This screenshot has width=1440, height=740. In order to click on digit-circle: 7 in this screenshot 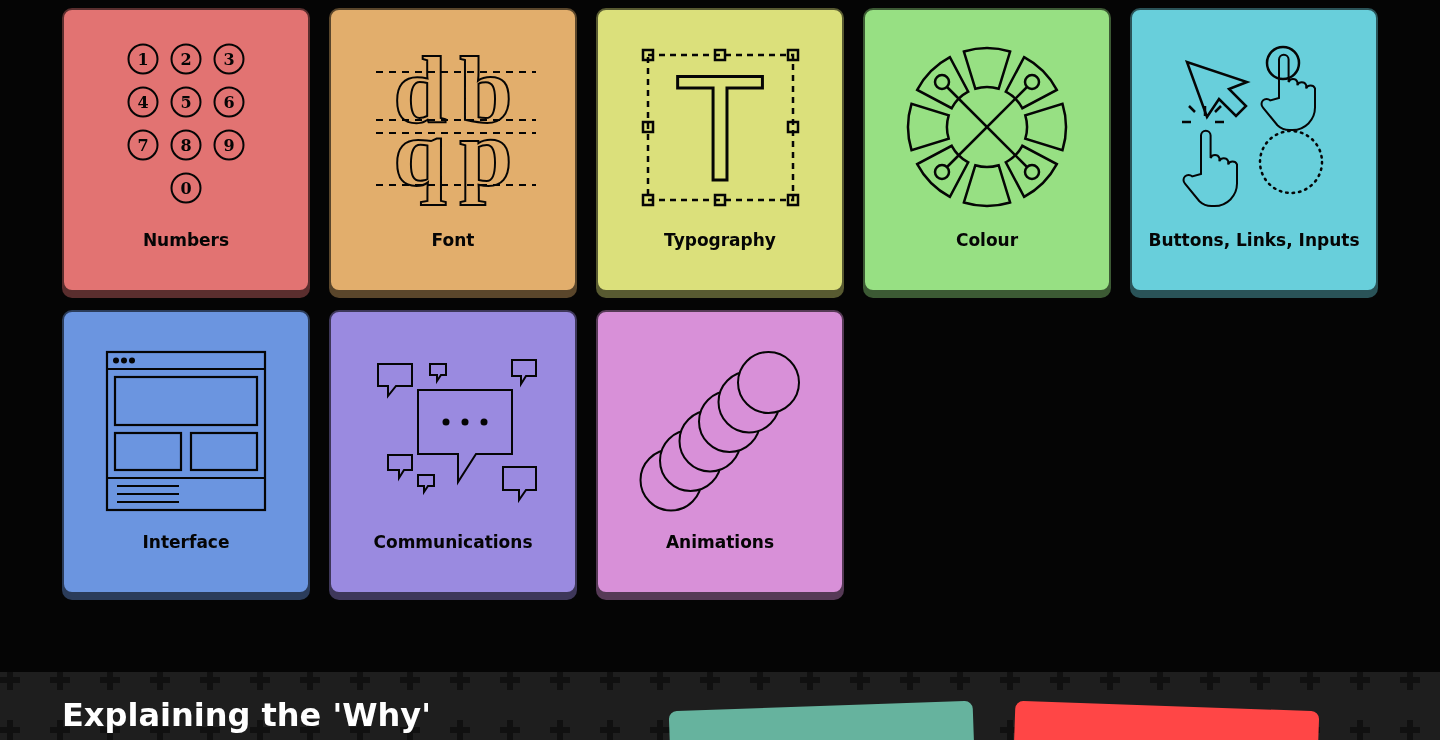, I will do `click(143, 145)`.